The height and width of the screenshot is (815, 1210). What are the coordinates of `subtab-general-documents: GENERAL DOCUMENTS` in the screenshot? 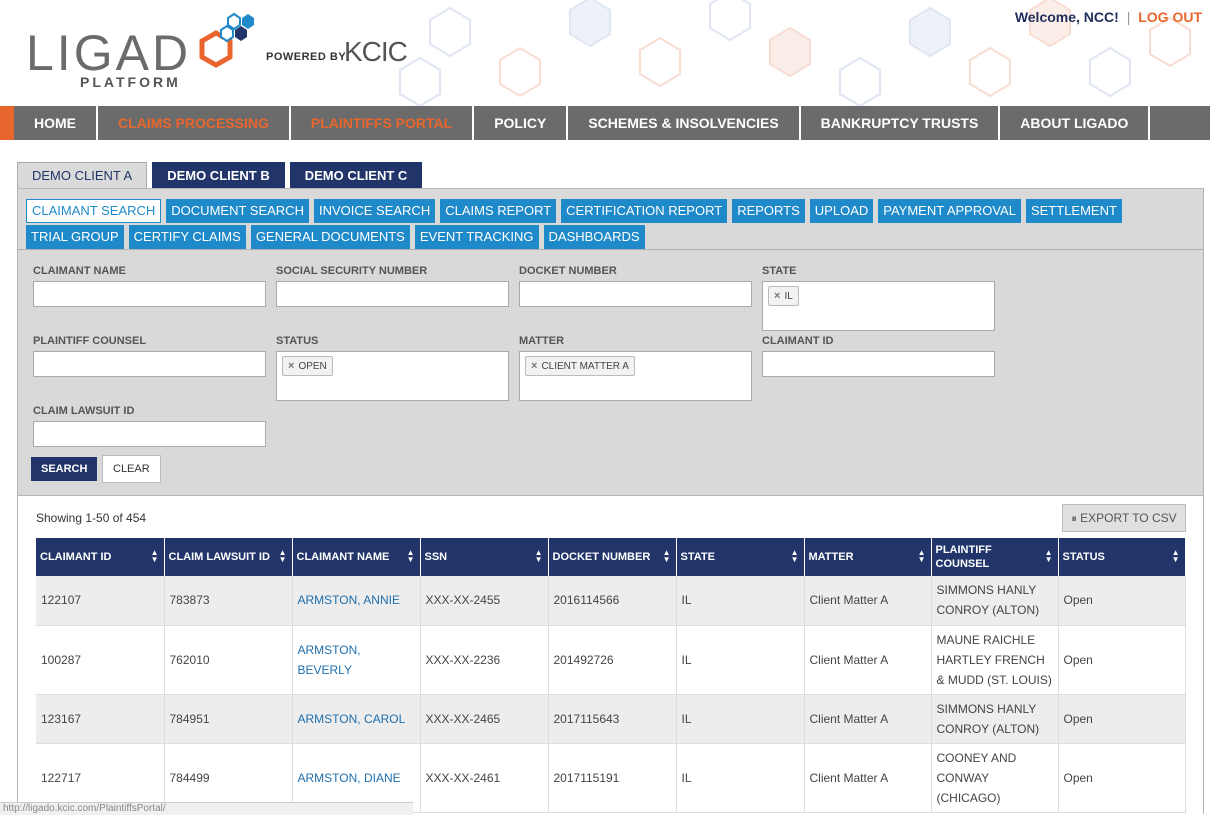 It's located at (330, 237).